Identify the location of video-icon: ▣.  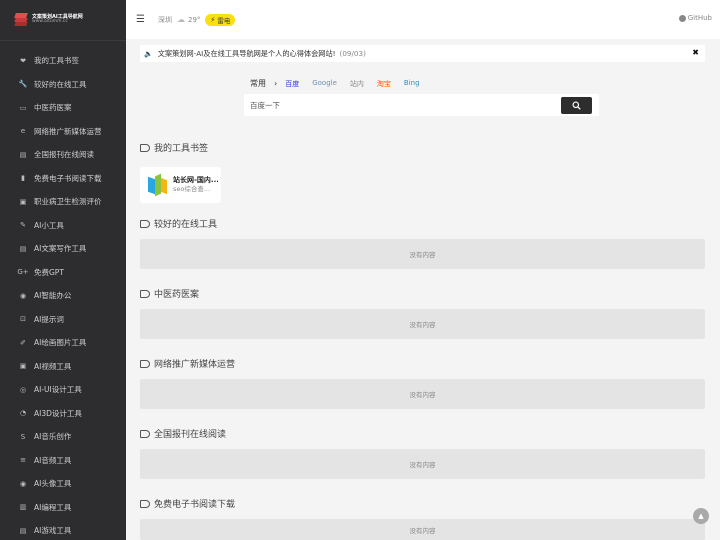
(23, 366).